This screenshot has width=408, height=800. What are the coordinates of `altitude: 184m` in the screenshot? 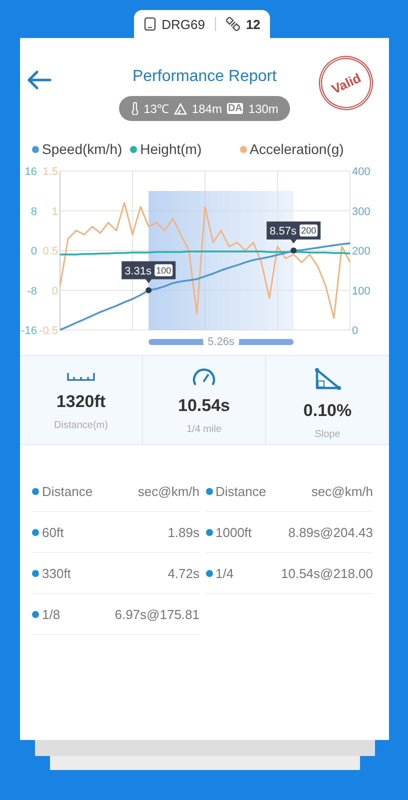 It's located at (207, 109).